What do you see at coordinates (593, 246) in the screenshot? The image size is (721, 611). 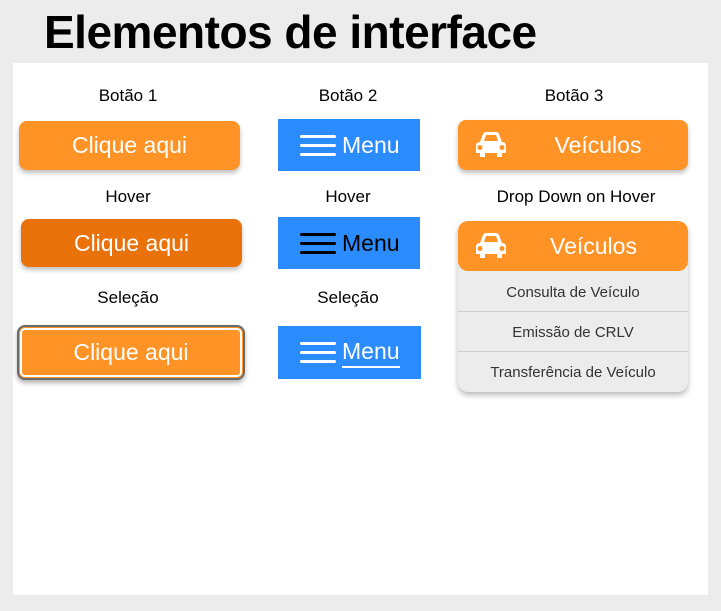 I see `vehicles-dropdown-label: Veículos` at bounding box center [593, 246].